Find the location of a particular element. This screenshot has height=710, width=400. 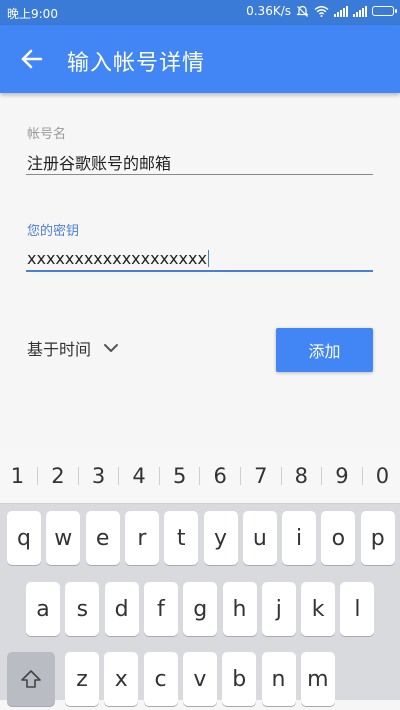

key-1: 1 is located at coordinates (17, 476).